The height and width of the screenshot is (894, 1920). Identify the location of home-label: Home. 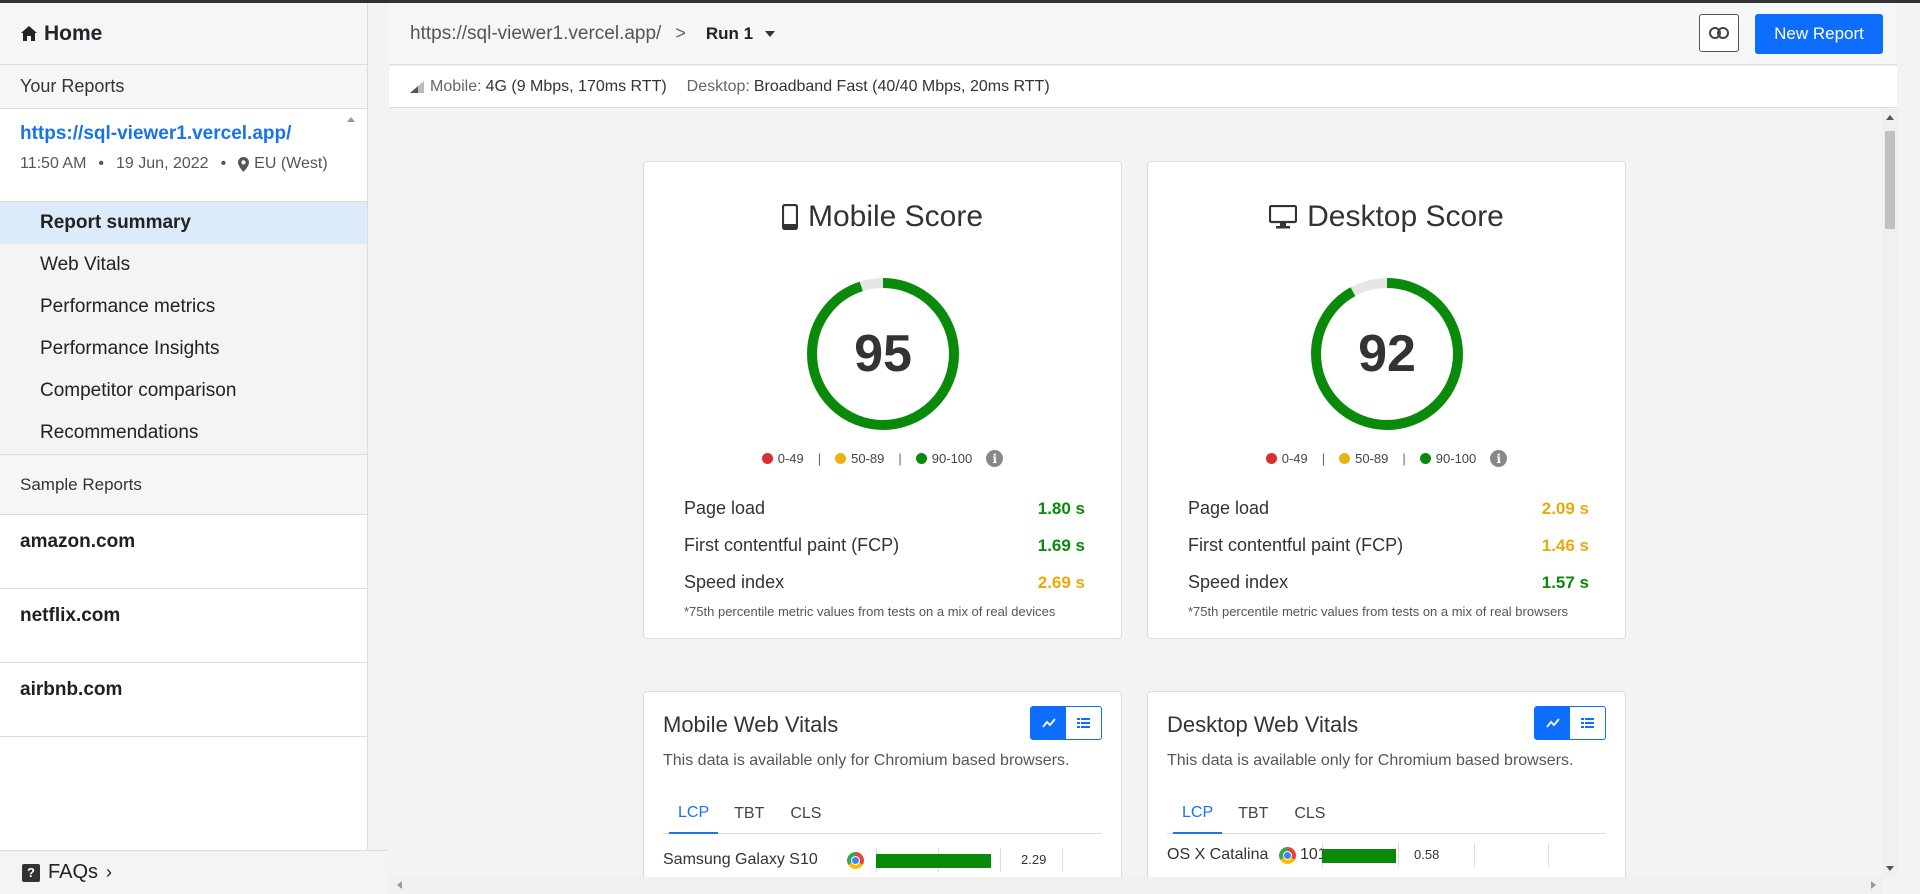
(73, 33).